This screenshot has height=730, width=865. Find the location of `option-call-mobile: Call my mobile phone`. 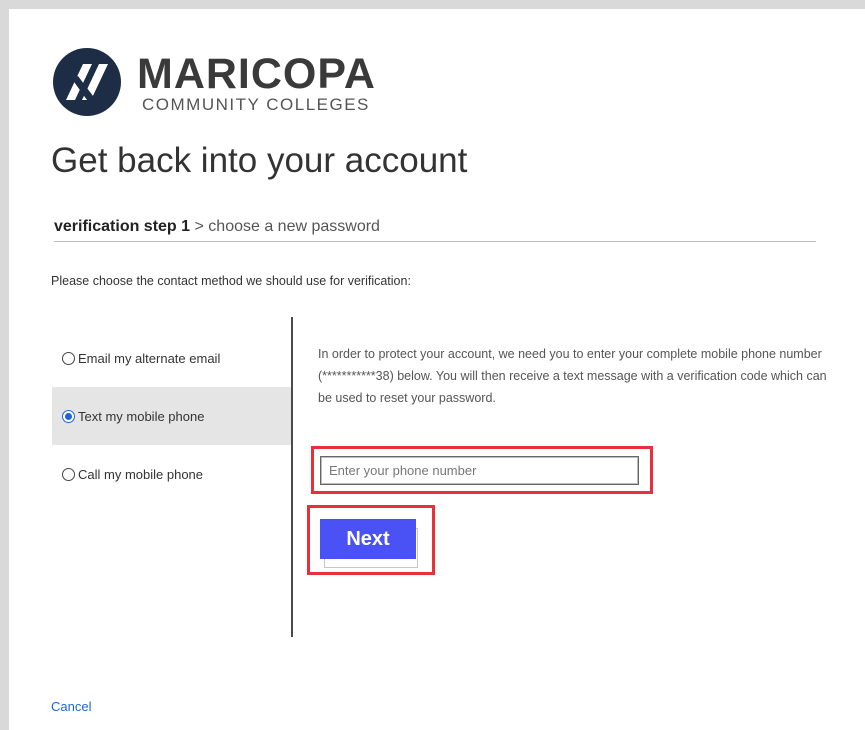

option-call-mobile: Call my mobile phone is located at coordinates (172, 474).